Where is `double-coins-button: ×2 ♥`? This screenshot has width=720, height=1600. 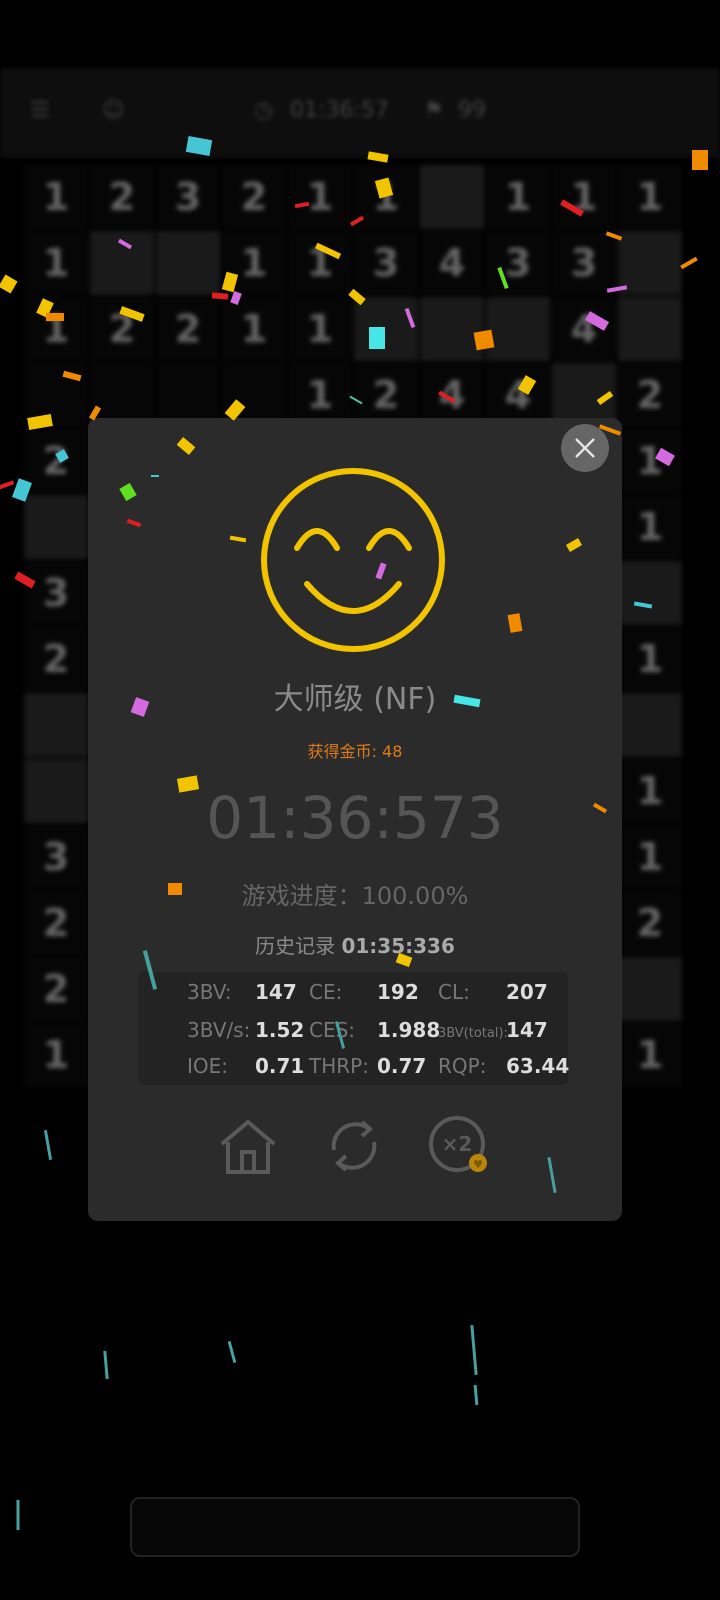
double-coins-button: ×2 ♥ is located at coordinates (459, 1146).